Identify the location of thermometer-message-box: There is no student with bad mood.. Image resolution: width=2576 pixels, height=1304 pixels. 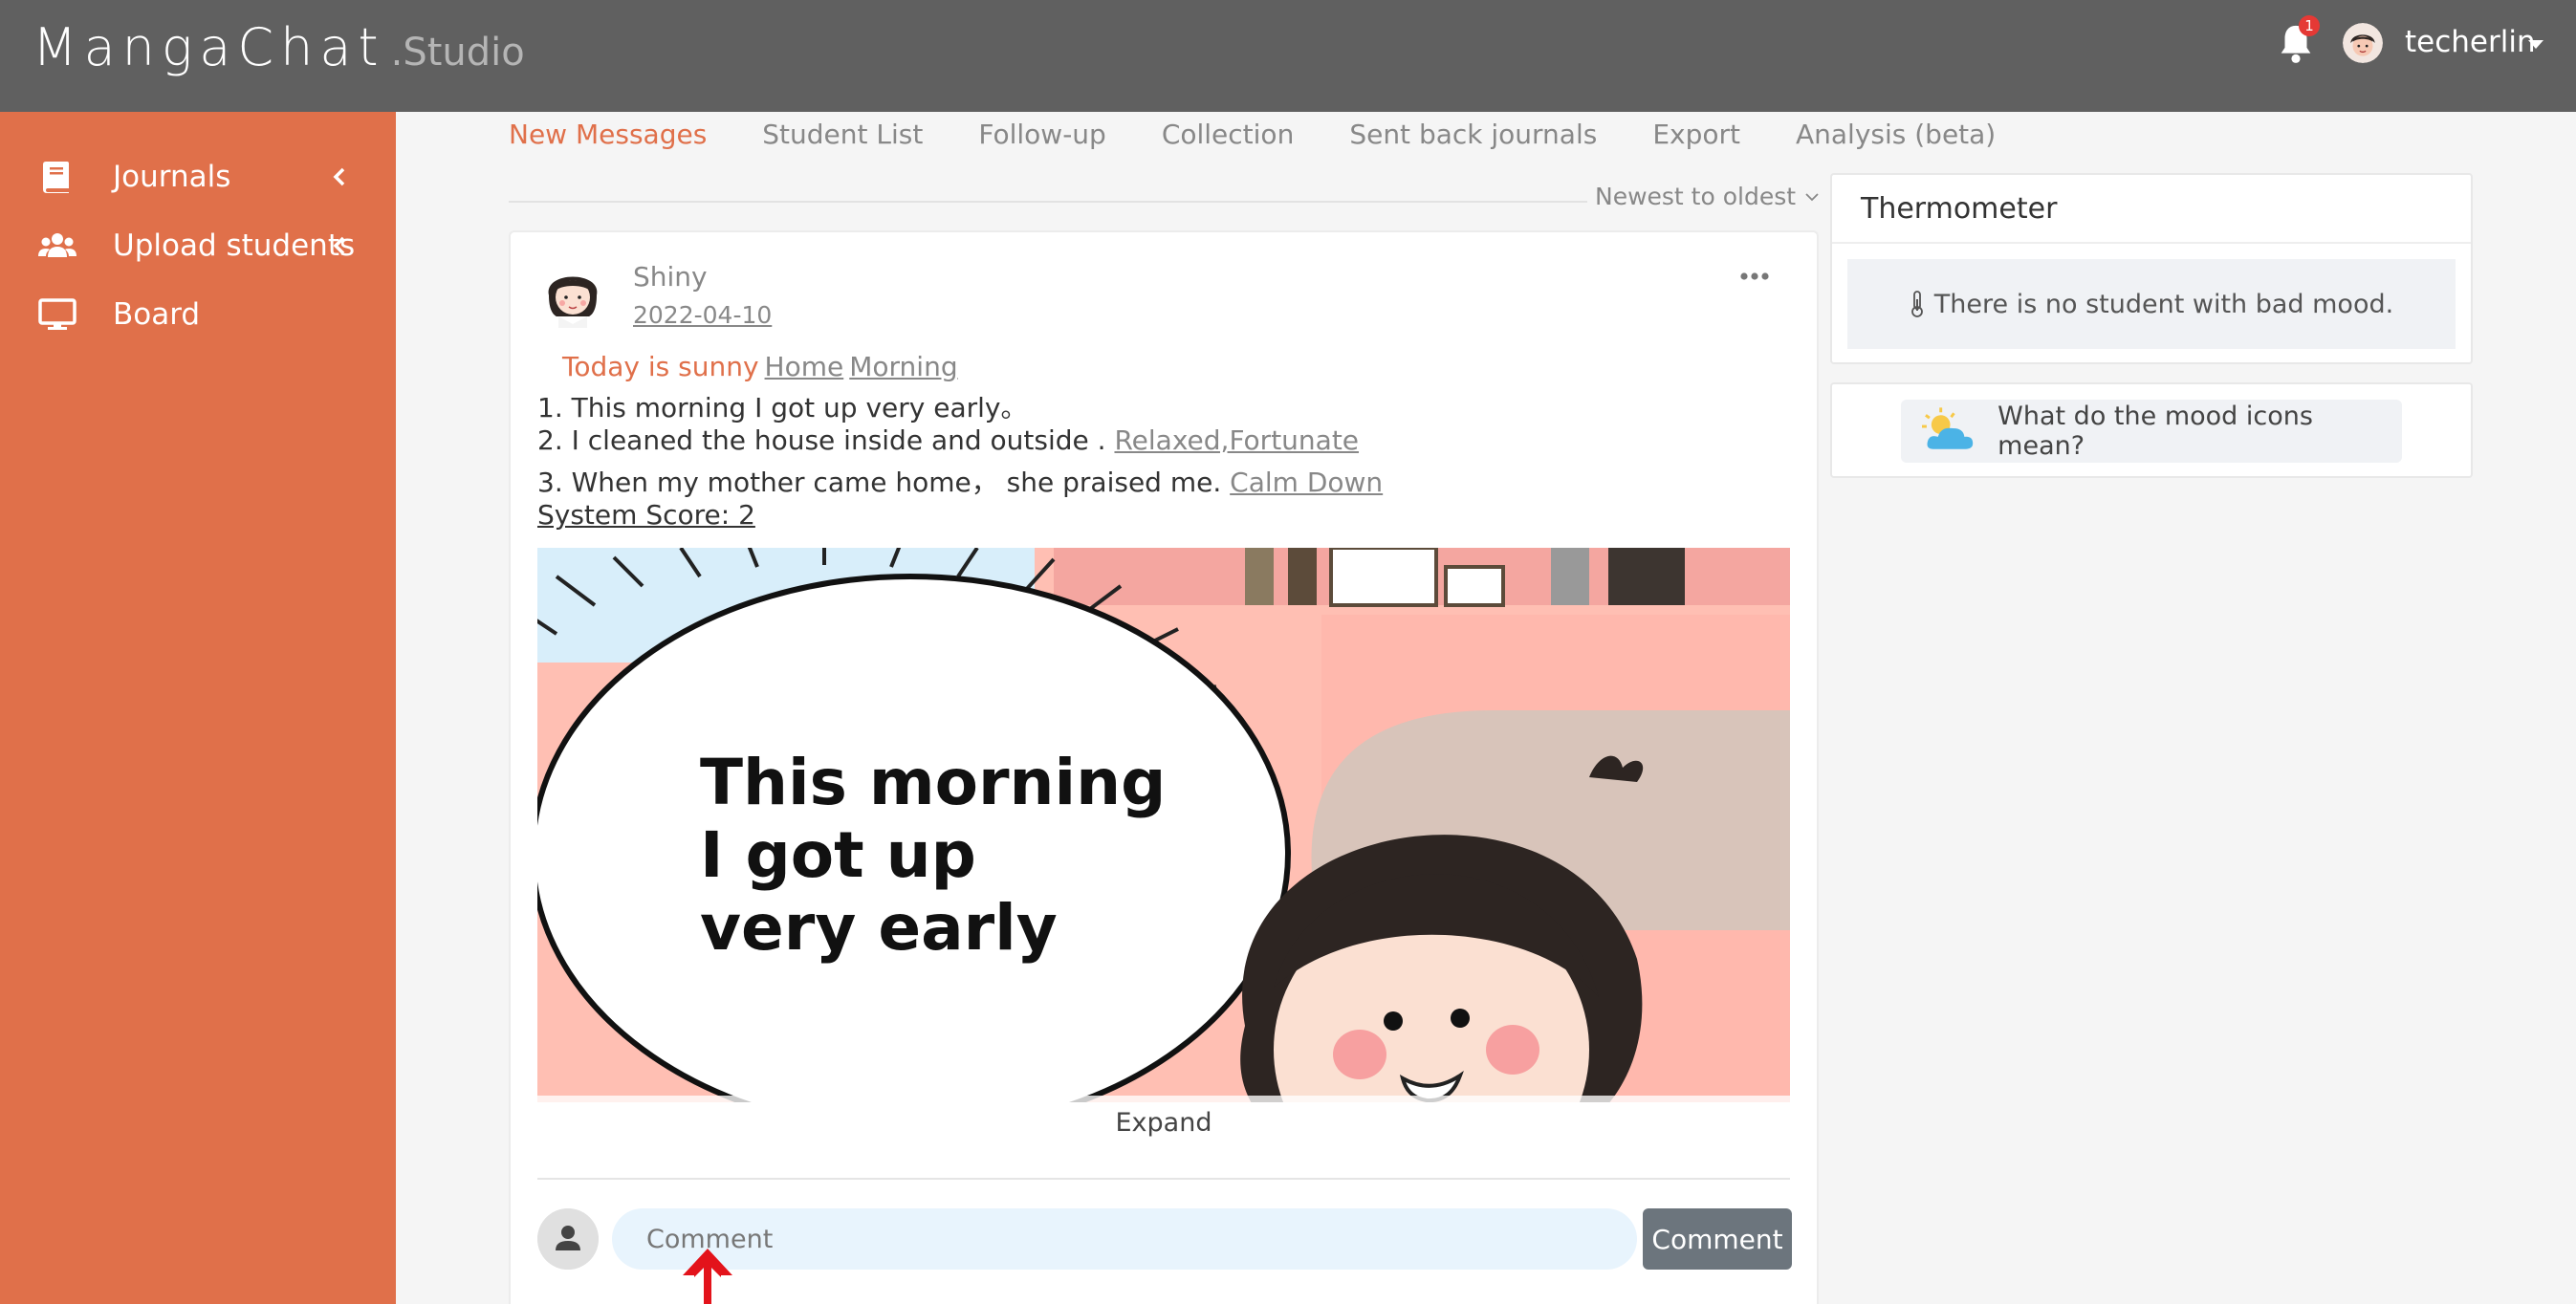
(2151, 304).